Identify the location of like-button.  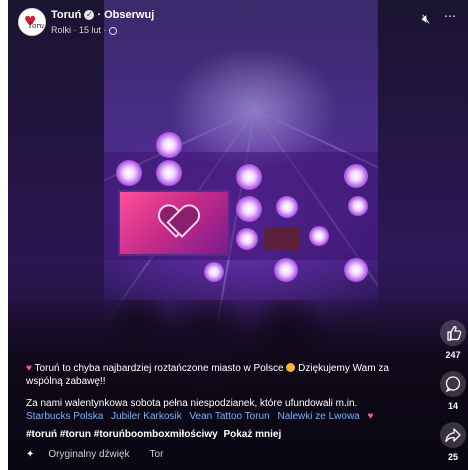
(453, 333).